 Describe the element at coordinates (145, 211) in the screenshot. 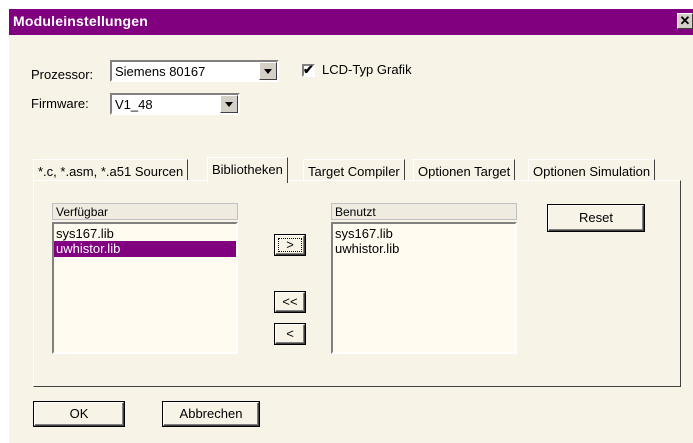

I see `available-header: Verfügbar` at that location.